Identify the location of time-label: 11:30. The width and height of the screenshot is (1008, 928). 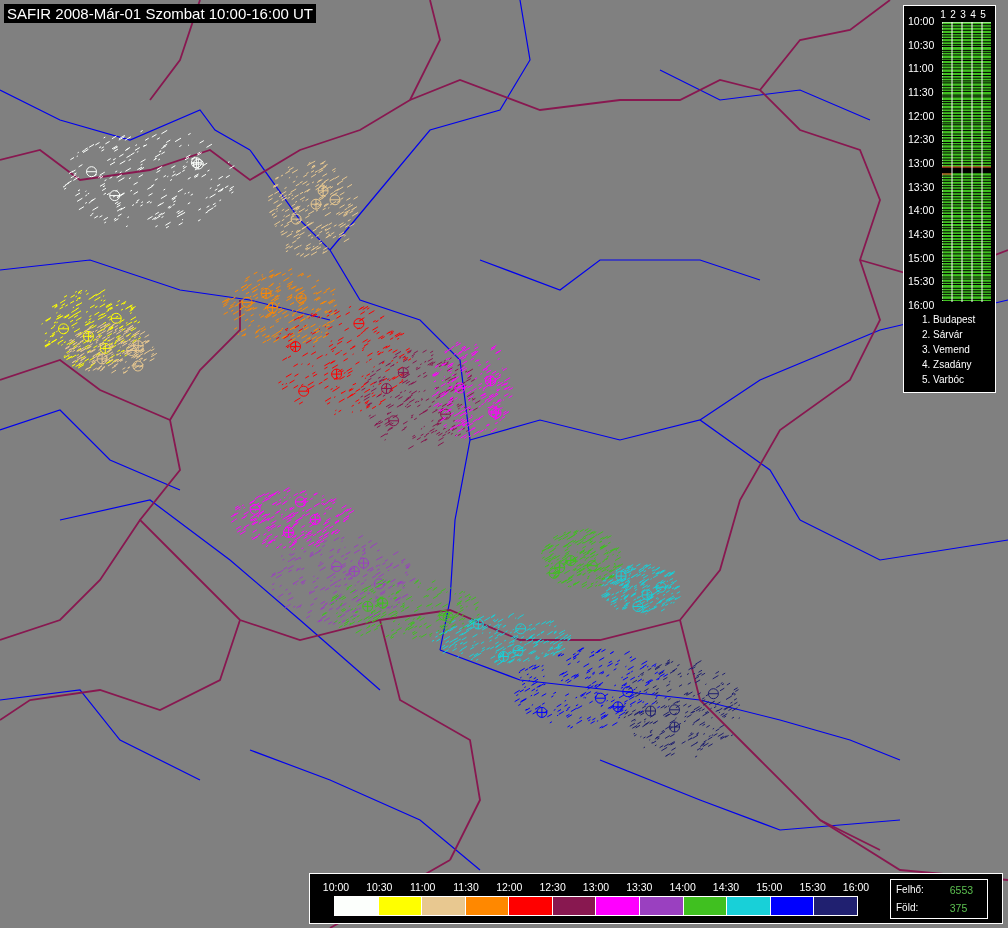
(921, 91).